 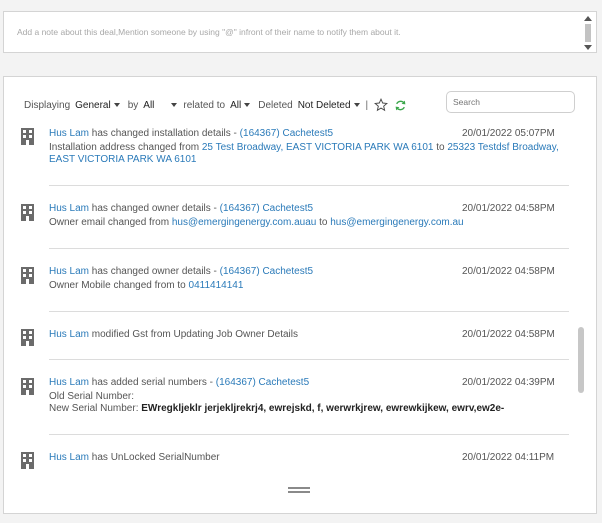 I want to click on activity-title: Hus Lam has UnLocked SerialNumber, so click(x=134, y=457).